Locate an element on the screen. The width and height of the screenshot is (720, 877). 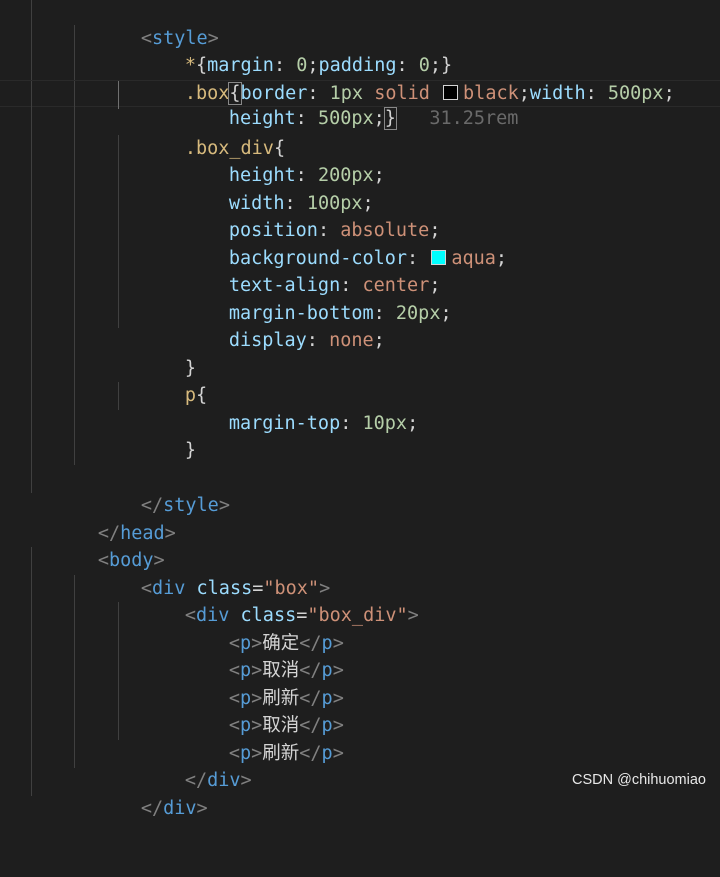
code-line: <div class="box"> is located at coordinates (360, 573).